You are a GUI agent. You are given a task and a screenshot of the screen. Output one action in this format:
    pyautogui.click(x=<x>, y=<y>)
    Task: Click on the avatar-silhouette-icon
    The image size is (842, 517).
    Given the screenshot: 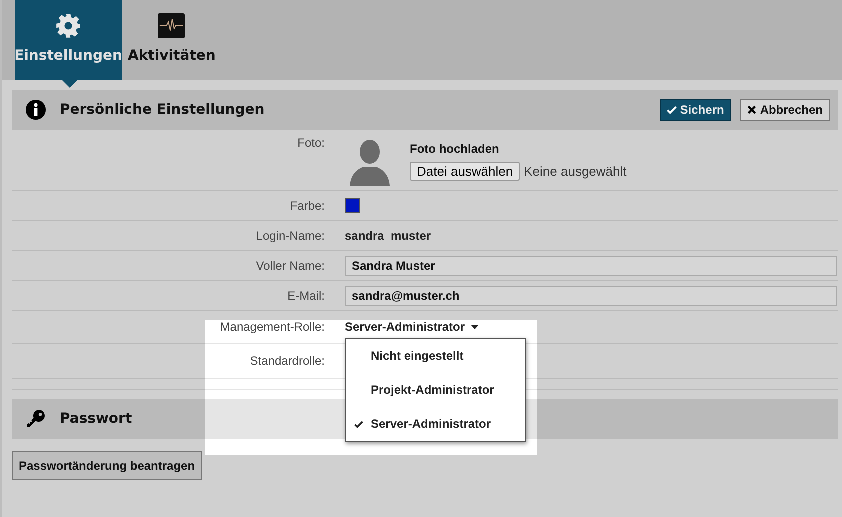 What is the action you would take?
    pyautogui.click(x=370, y=162)
    